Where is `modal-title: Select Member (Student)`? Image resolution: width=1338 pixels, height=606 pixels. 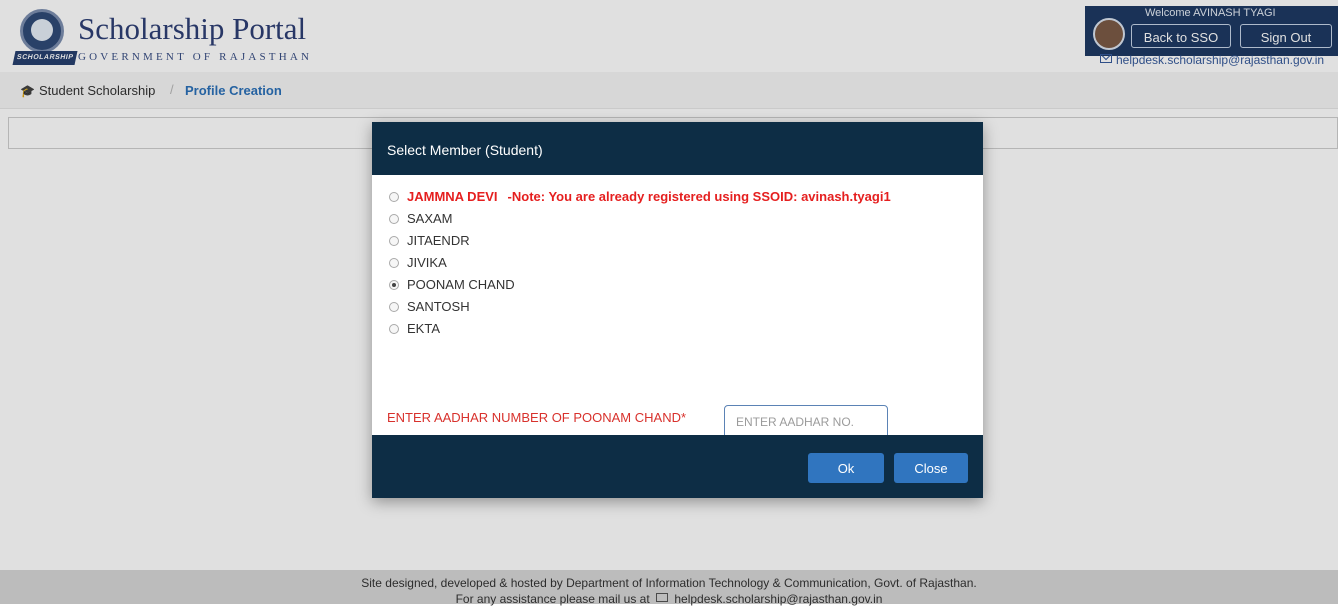
modal-title: Select Member (Student) is located at coordinates (465, 150).